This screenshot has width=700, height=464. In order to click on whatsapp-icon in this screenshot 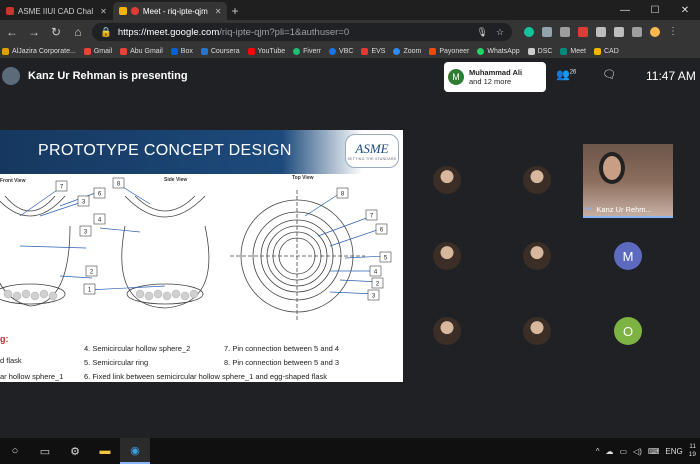, I will do `click(481, 51)`.